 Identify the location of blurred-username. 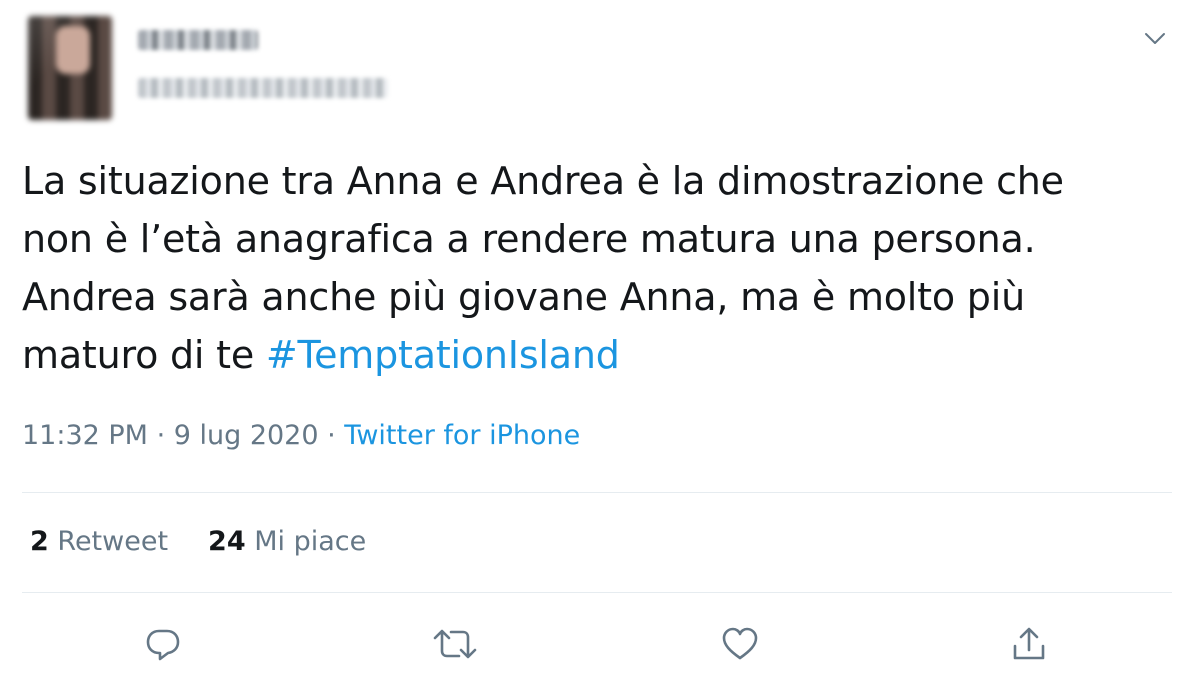
(263, 88).